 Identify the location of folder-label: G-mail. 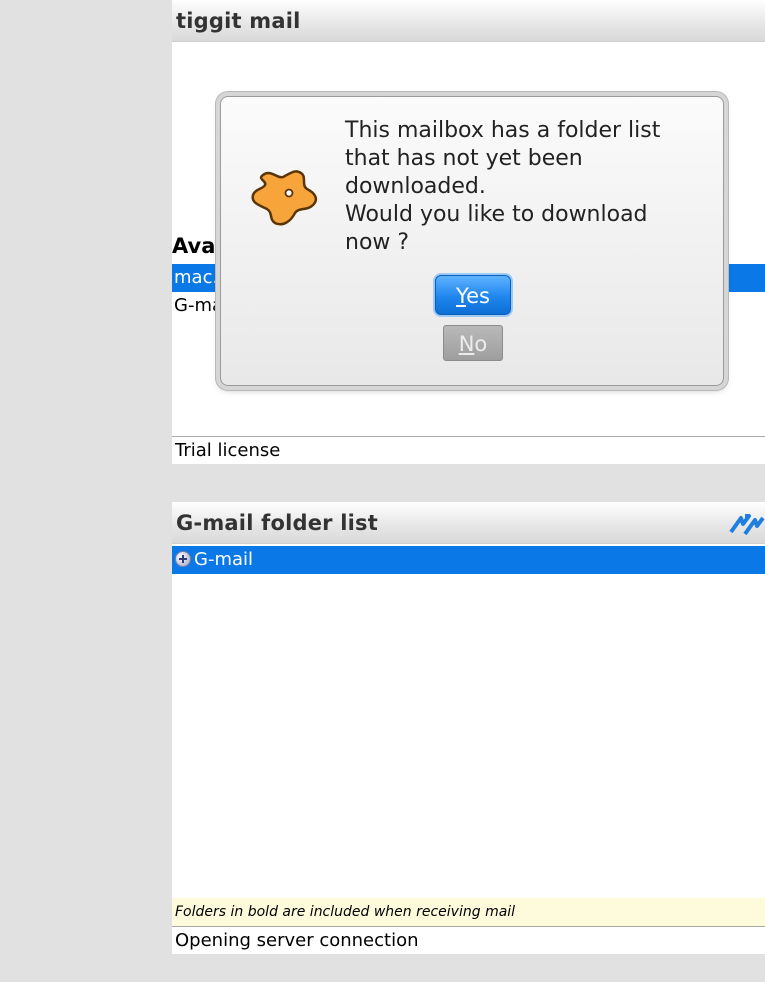
(224, 559).